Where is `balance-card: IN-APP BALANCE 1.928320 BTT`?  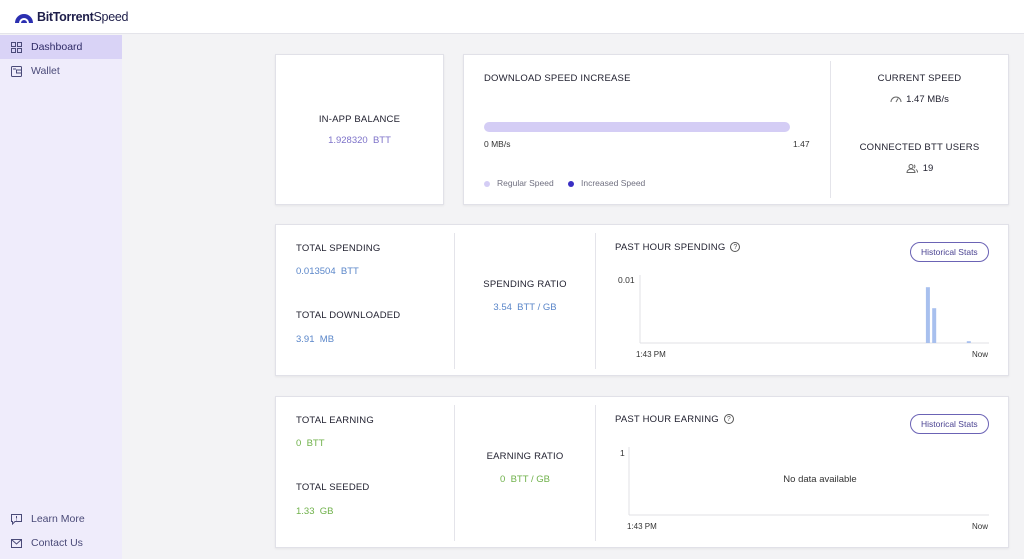
balance-card: IN-APP BALANCE 1.928320 BTT is located at coordinates (359, 129).